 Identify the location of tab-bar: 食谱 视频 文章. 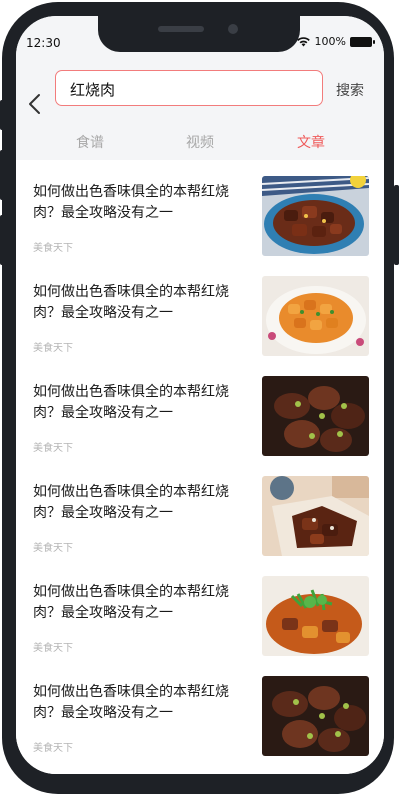
(200, 139).